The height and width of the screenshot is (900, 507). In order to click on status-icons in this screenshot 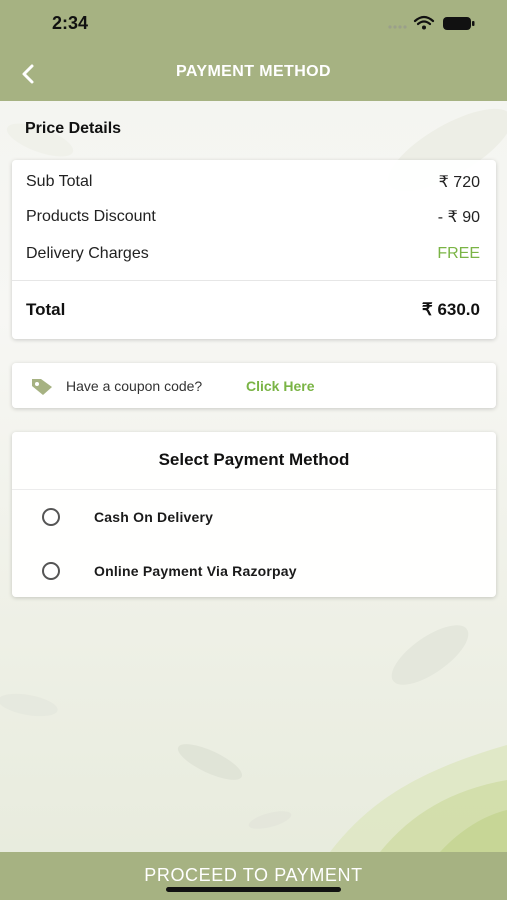, I will do `click(431, 22)`.